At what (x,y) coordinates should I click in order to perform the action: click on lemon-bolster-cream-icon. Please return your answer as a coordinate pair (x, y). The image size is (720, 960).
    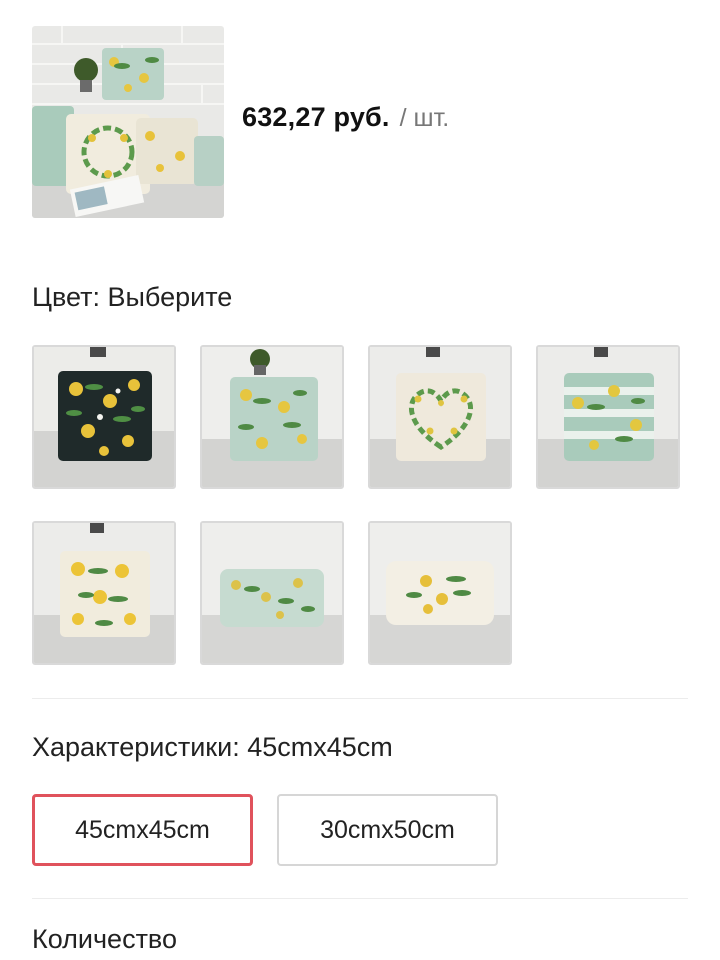
    Looking at the image, I should click on (440, 593).